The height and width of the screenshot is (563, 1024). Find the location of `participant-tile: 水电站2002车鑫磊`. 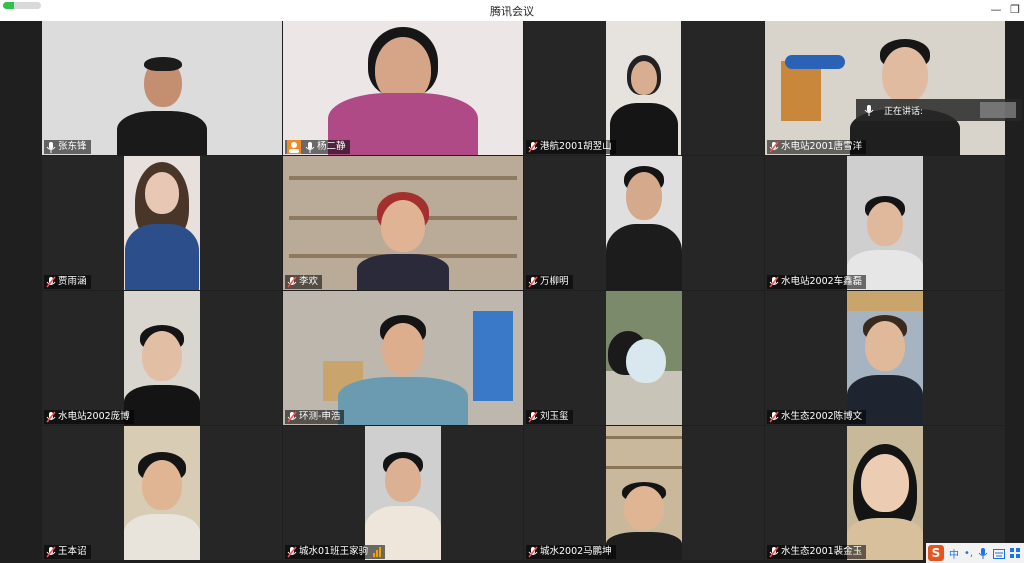

participant-tile: 水电站2002车鑫磊 is located at coordinates (885, 223).